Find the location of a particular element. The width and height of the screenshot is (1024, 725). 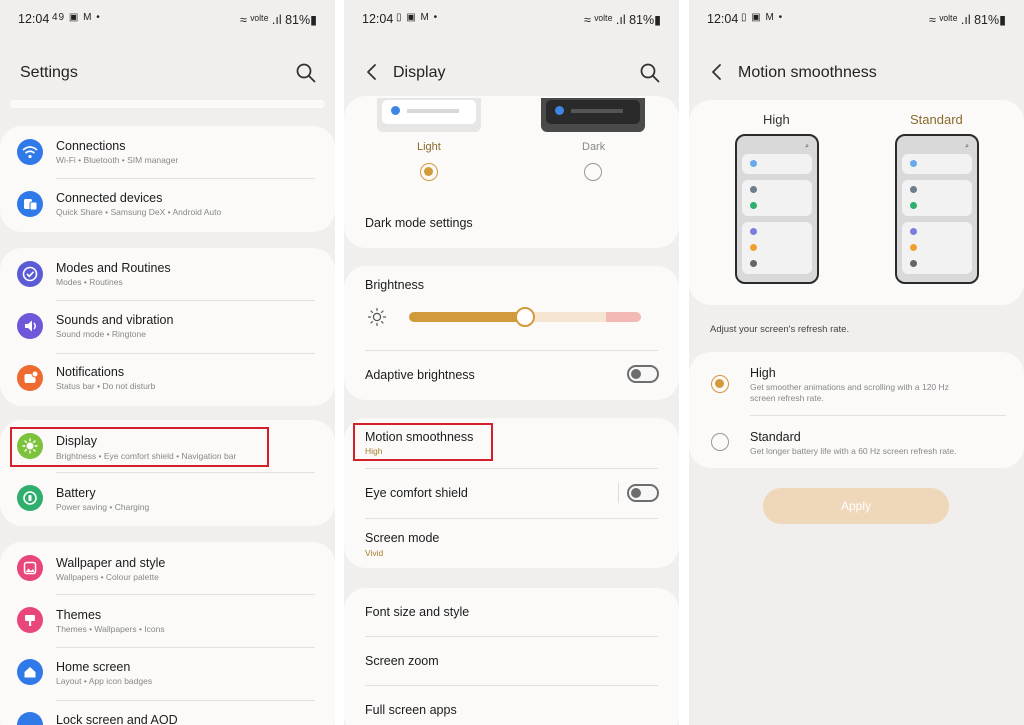

settings-item-subtitle: Wallpapers • Colour palette is located at coordinates (107, 577).